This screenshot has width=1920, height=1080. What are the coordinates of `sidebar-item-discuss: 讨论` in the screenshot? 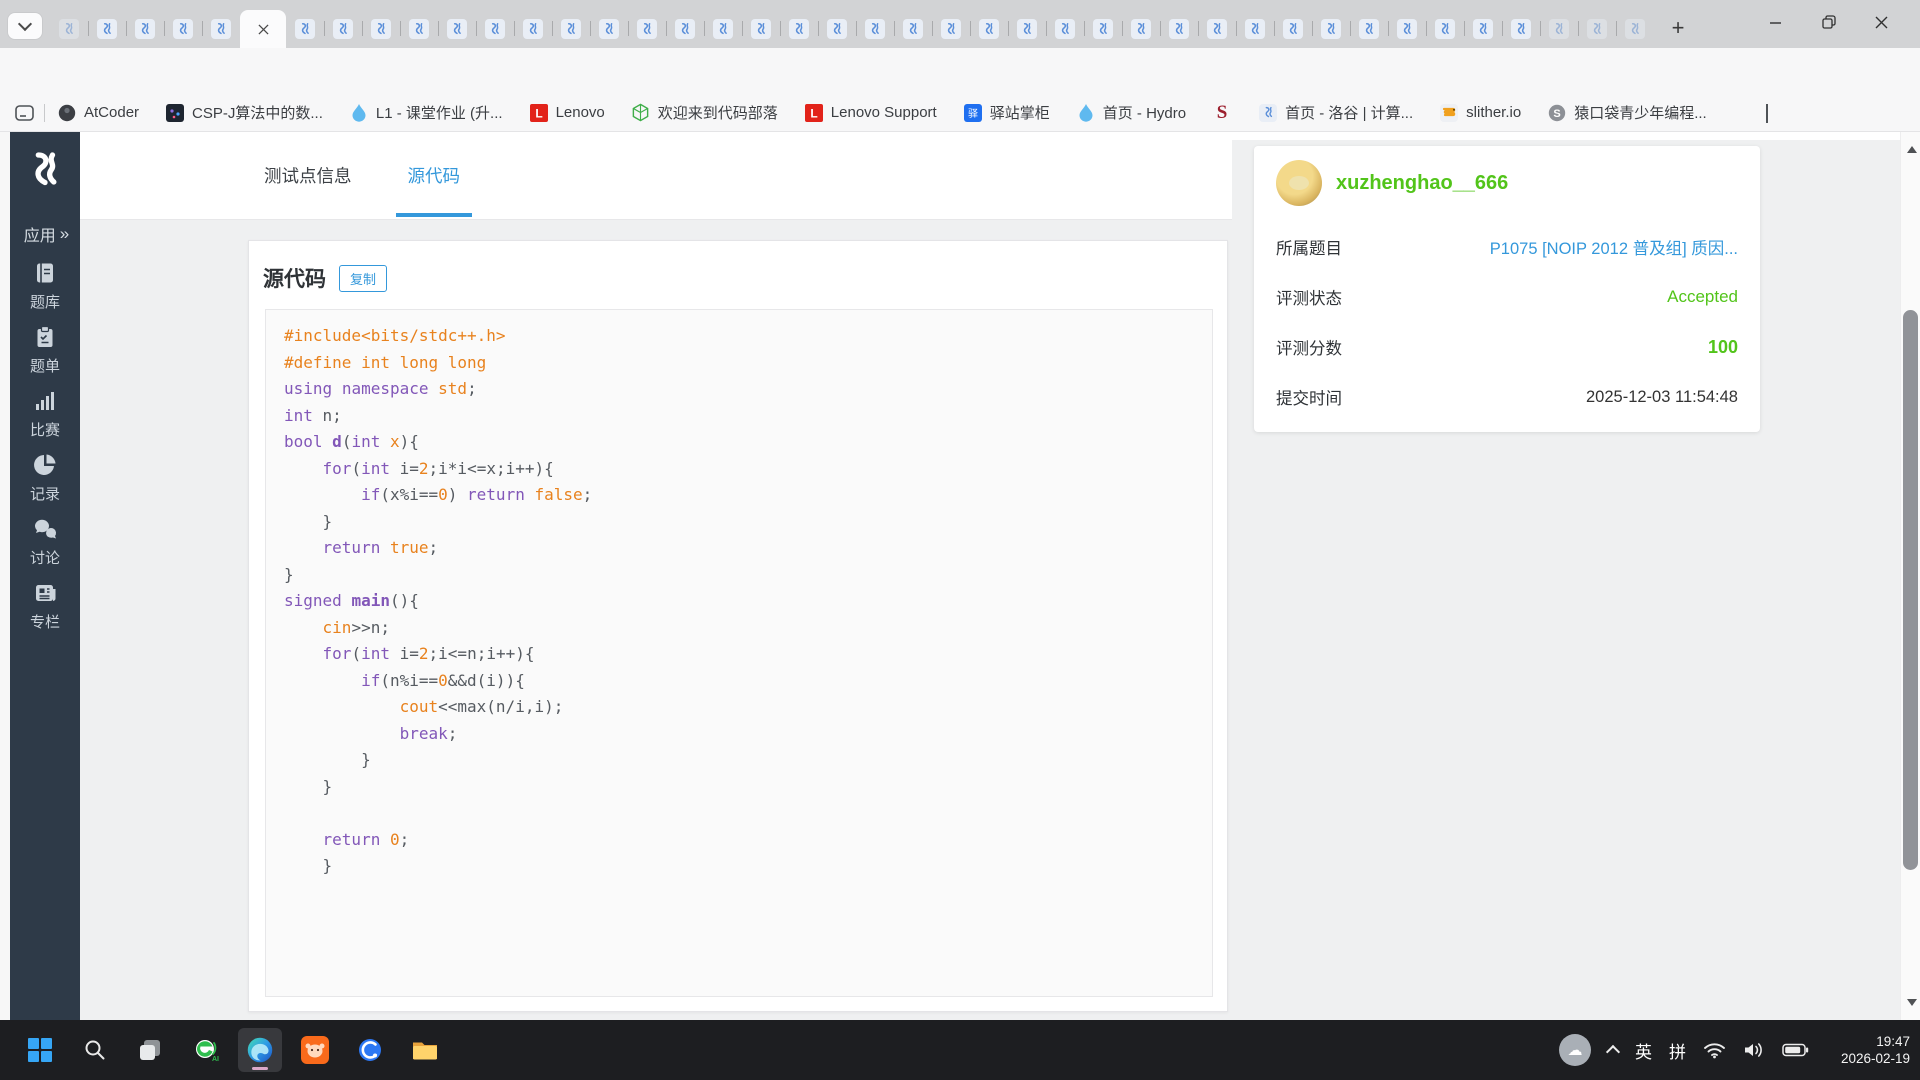 It's located at (45, 542).